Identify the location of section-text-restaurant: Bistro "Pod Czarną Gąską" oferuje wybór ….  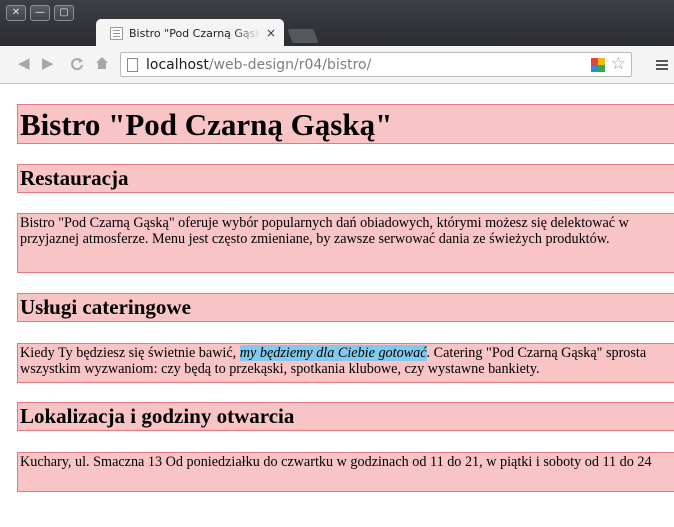
(345, 243).